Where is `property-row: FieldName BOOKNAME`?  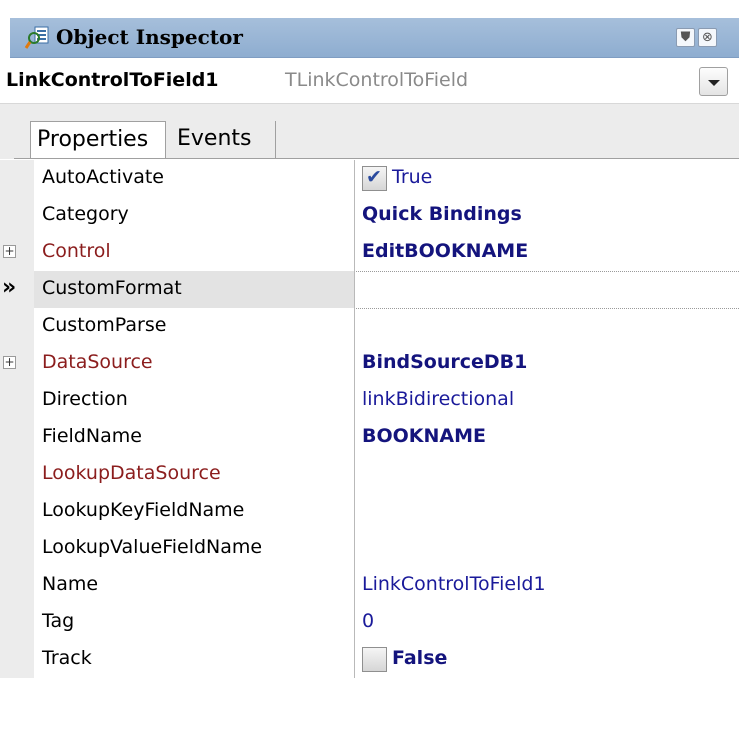
property-row: FieldName BOOKNAME is located at coordinates (369, 437).